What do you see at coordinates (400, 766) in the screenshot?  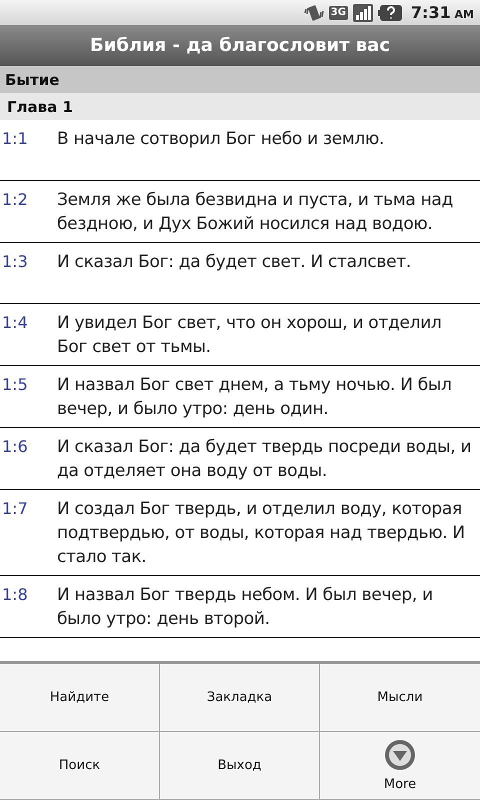 I see `more-button: More` at bounding box center [400, 766].